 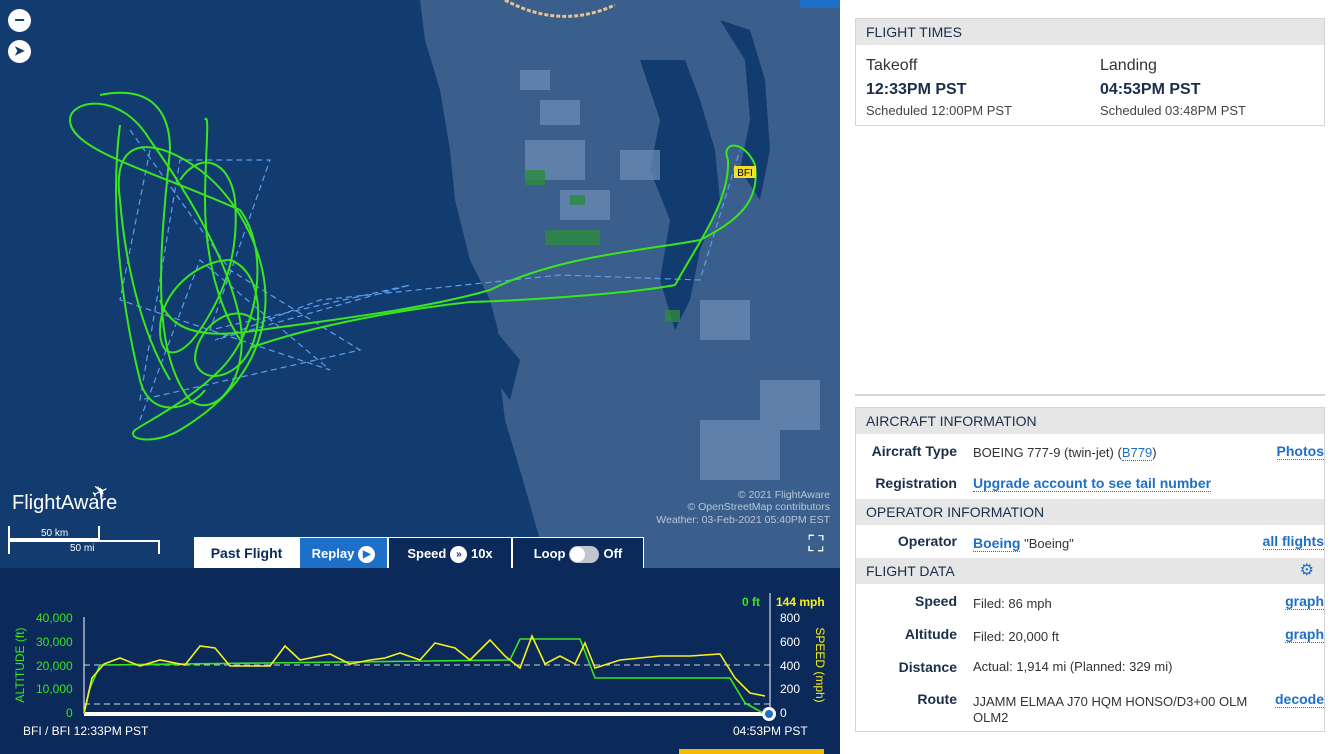 What do you see at coordinates (82, 548) in the screenshot?
I see `scale-mi: 50 mi` at bounding box center [82, 548].